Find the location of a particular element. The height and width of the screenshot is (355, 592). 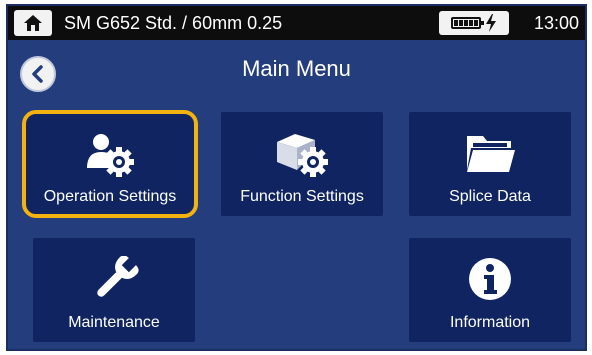

wrench-icon is located at coordinates (118, 276).